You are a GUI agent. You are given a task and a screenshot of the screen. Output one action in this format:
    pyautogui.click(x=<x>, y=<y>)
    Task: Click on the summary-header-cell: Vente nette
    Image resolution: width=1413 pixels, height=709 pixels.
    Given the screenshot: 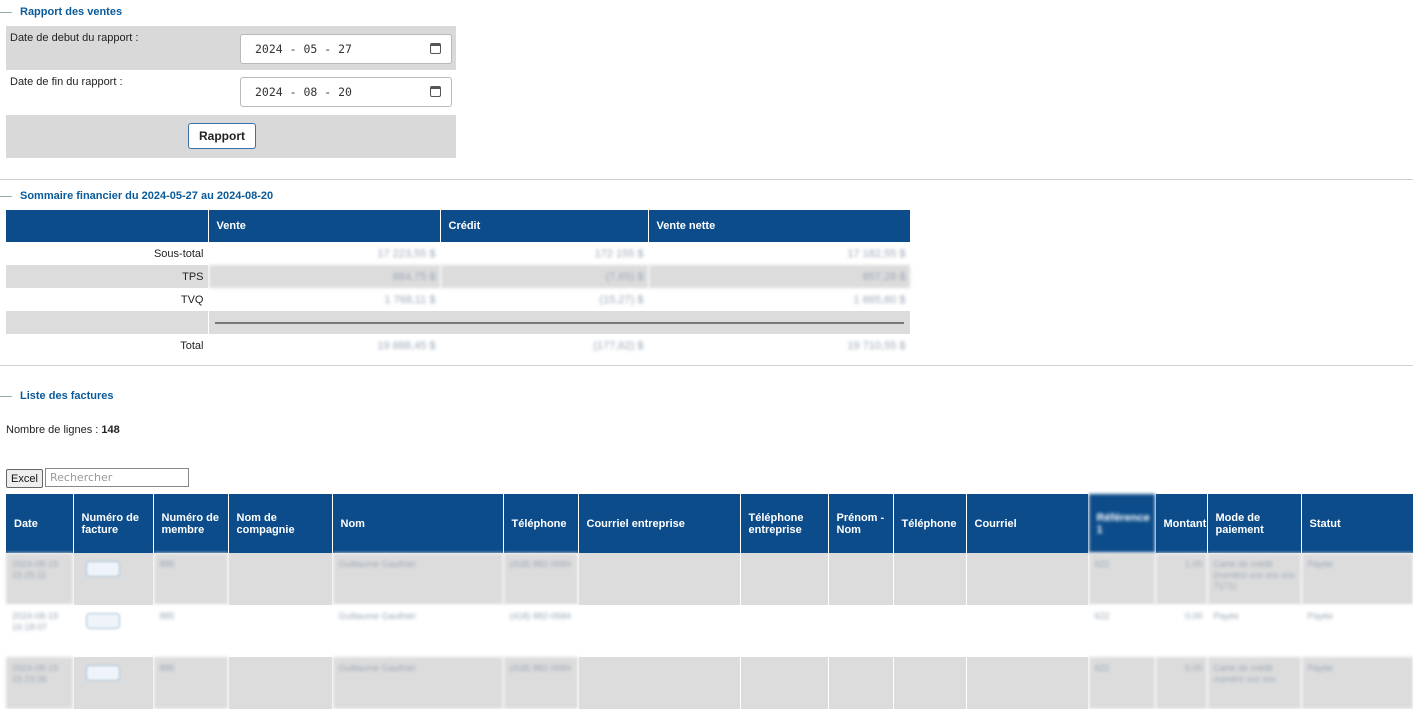 What is the action you would take?
    pyautogui.click(x=779, y=226)
    